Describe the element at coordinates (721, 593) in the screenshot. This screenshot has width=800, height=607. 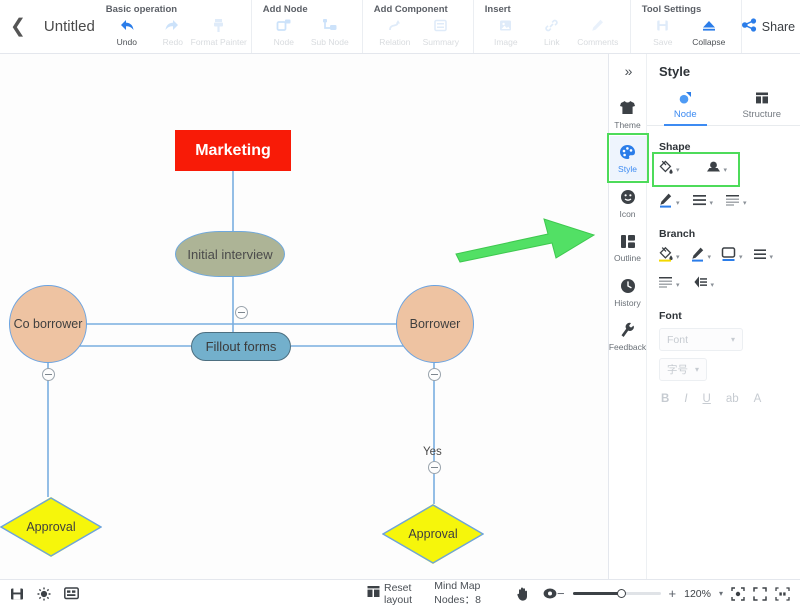
I see `zoom-dropdown-caret-icon: ▾` at that location.